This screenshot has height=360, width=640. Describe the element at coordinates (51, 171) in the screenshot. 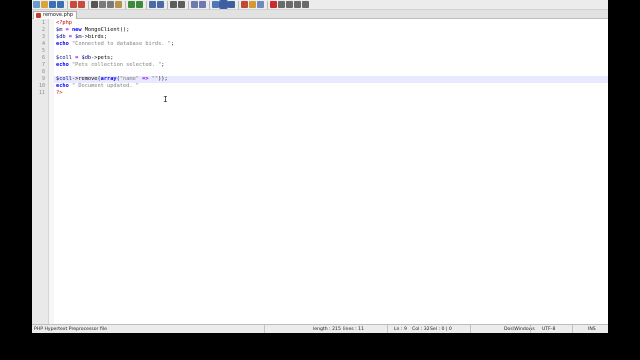

I see `fold-margin` at that location.